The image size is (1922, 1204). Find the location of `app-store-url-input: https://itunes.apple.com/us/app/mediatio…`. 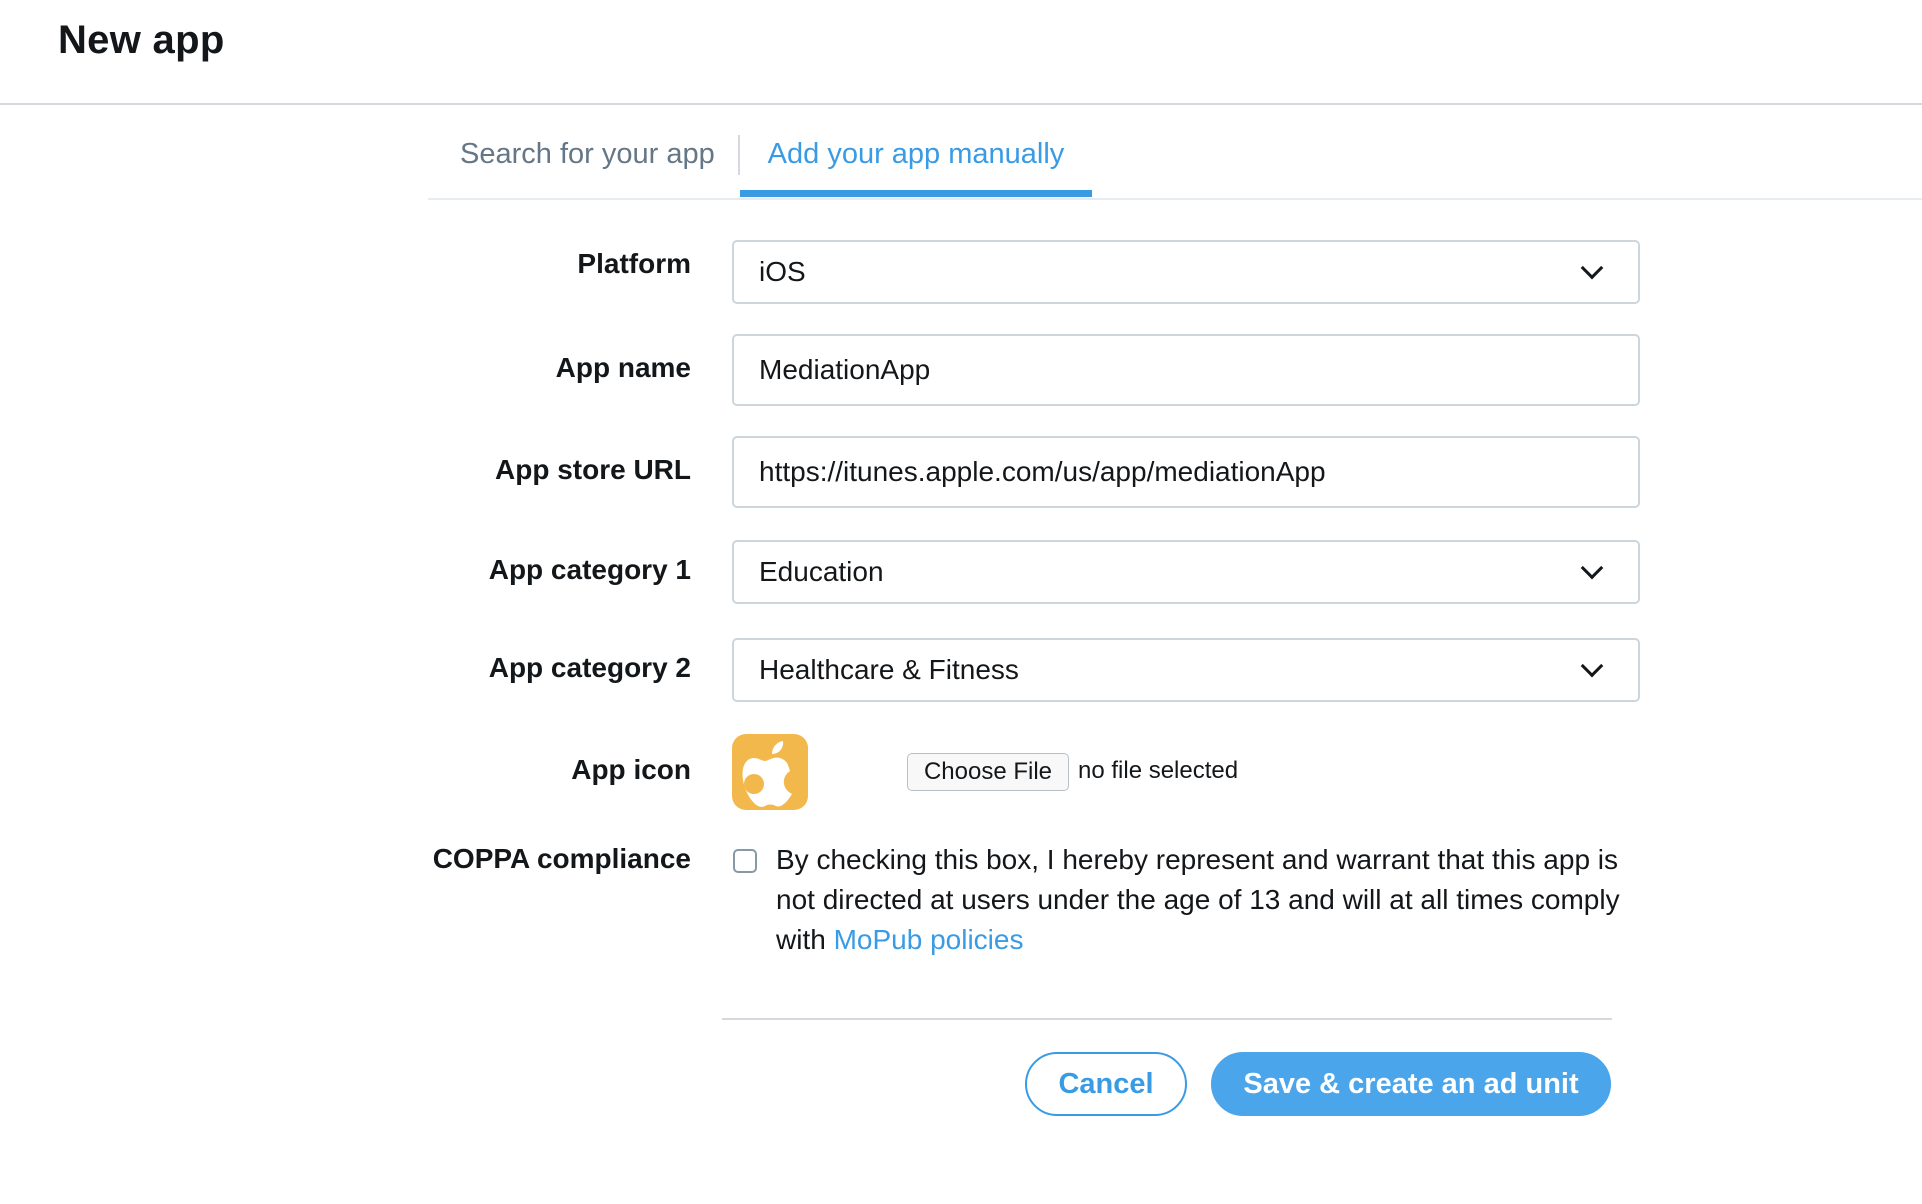

app-store-url-input: https://itunes.apple.com/us/app/mediatio… is located at coordinates (1186, 472).